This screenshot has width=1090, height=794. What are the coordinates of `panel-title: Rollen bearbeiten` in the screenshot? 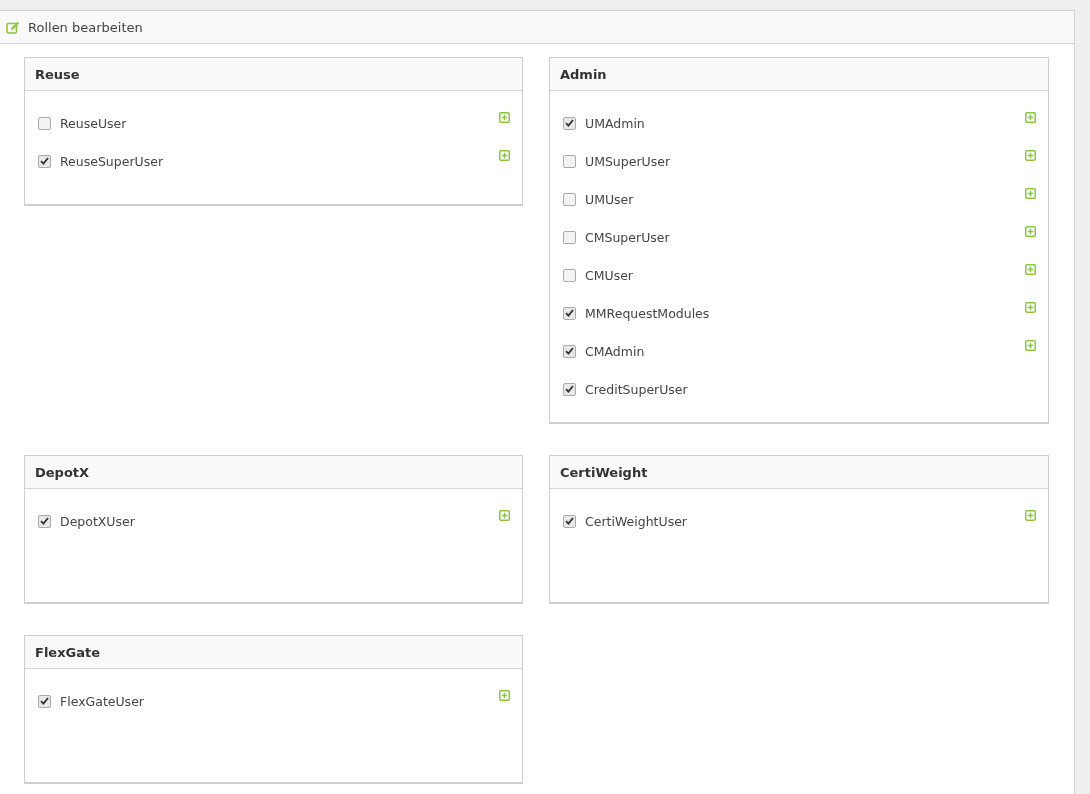 It's located at (85, 27).